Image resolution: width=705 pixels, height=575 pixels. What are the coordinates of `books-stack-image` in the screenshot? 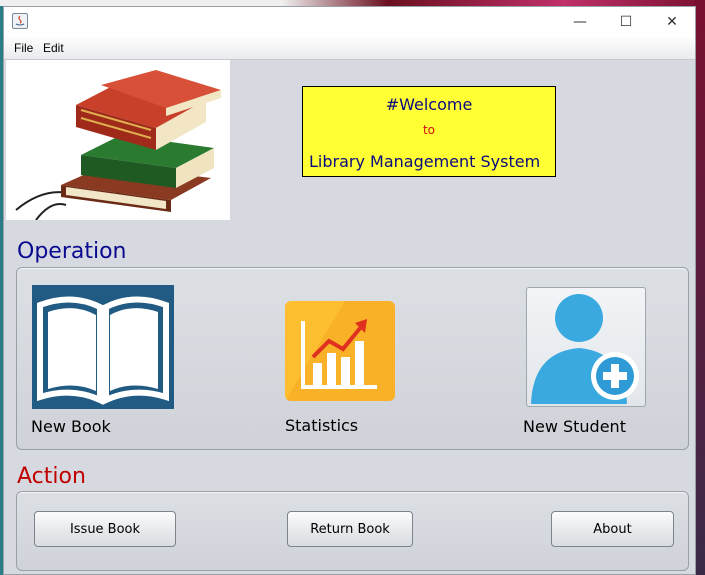 It's located at (118, 140).